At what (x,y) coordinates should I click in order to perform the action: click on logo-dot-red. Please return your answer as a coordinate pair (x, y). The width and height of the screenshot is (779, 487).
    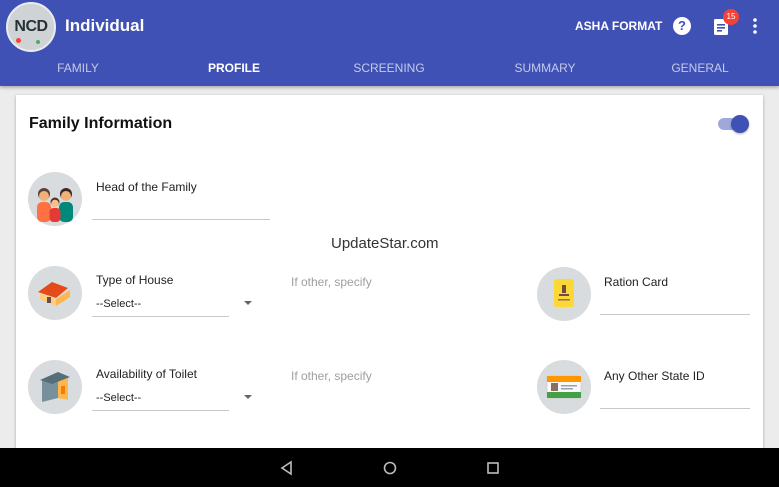
    Looking at the image, I should click on (18, 40).